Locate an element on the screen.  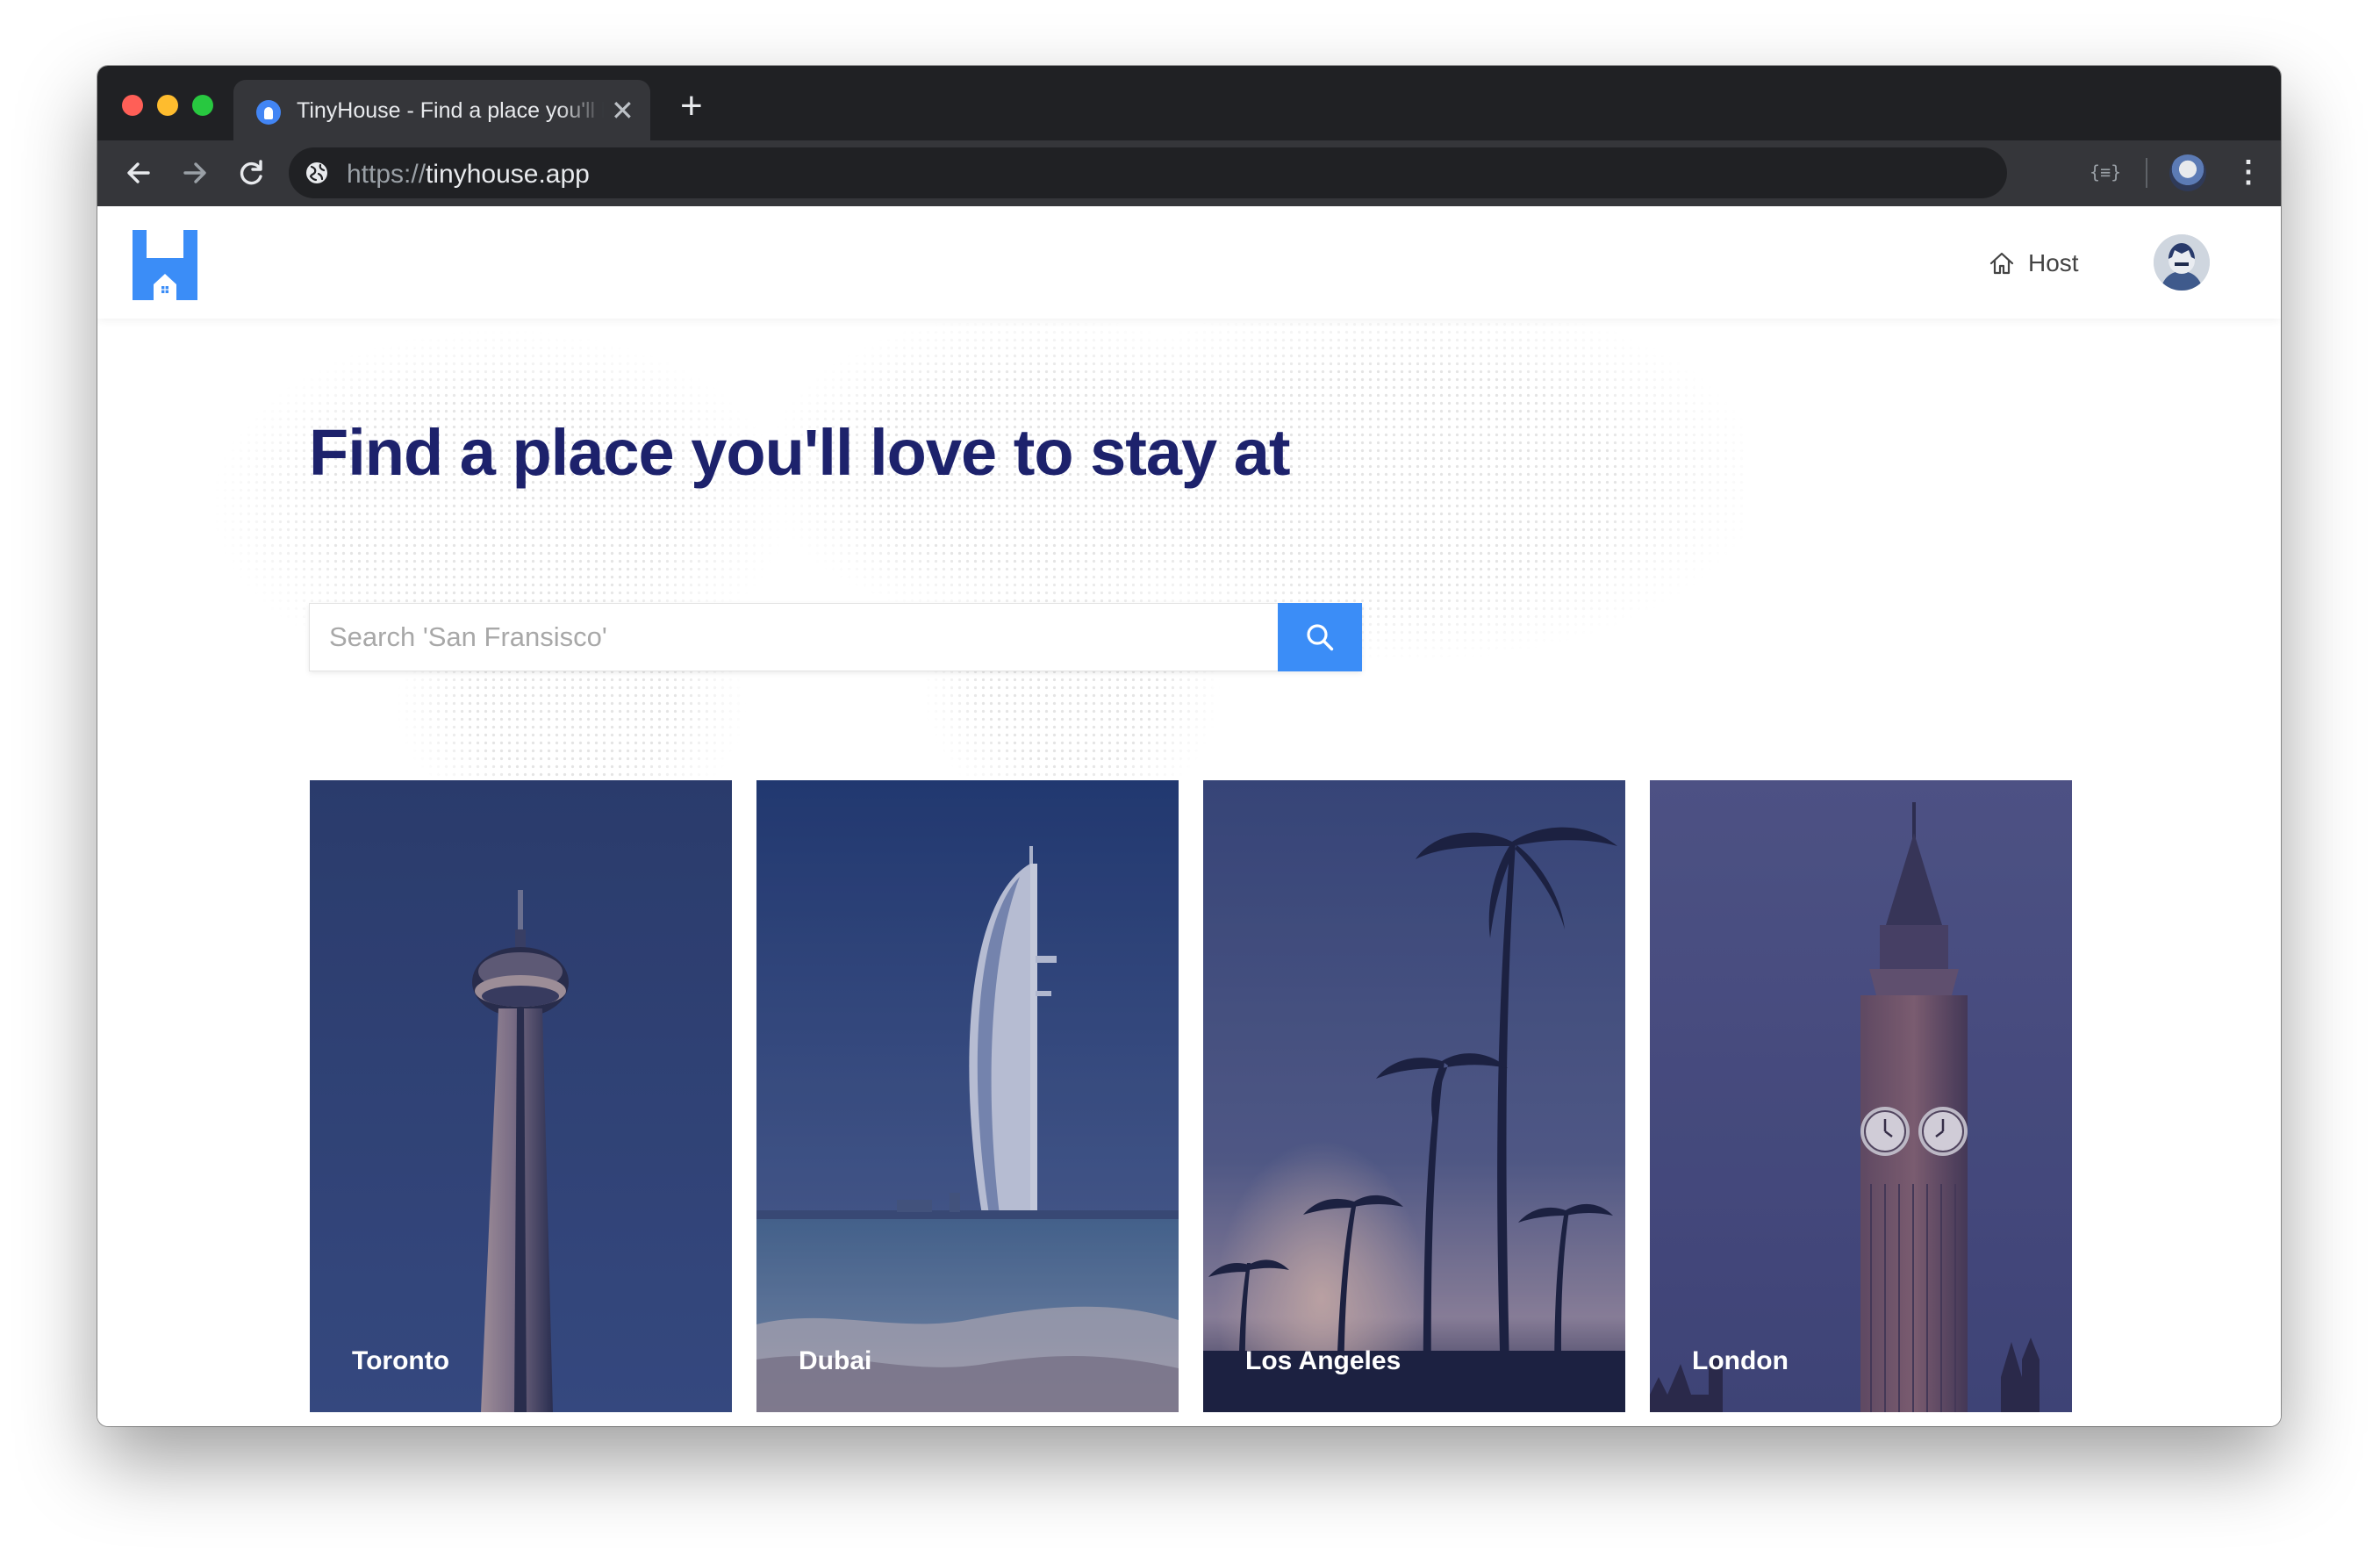
city-card-toronto: Toronto is located at coordinates (521, 1096).